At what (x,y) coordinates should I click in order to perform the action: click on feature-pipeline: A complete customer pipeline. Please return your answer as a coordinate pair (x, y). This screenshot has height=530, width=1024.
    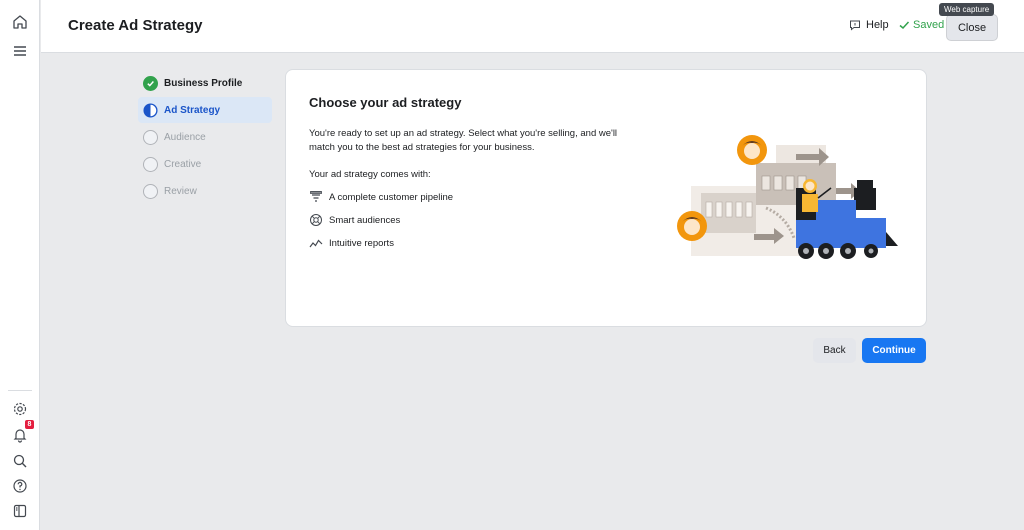
    Looking at the image, I should click on (381, 197).